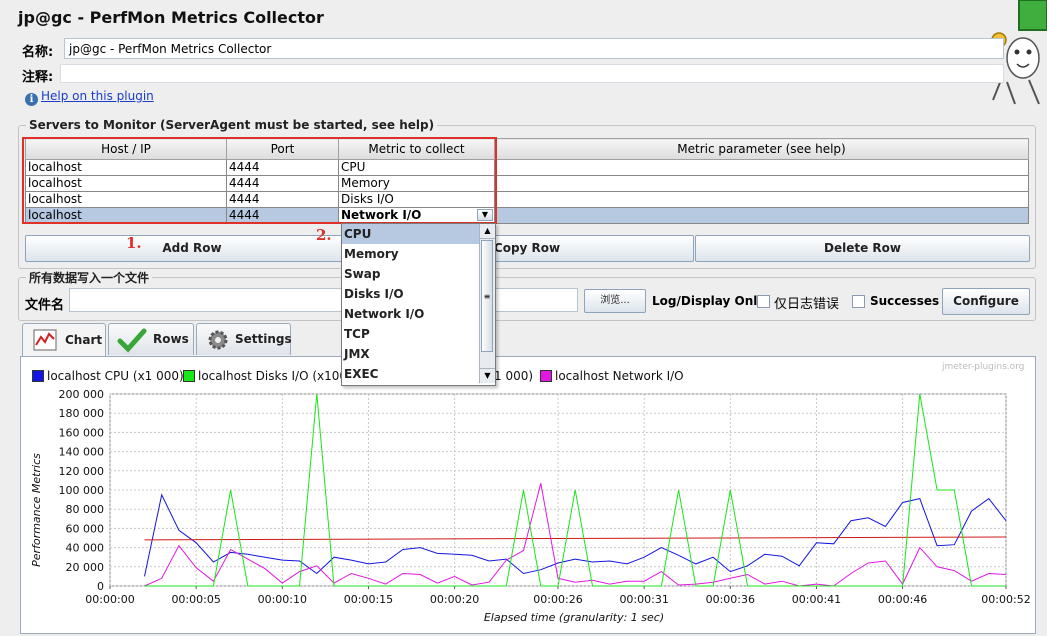  What do you see at coordinates (454, 599) in the screenshot?
I see `x-tick-label: 00:00:20` at bounding box center [454, 599].